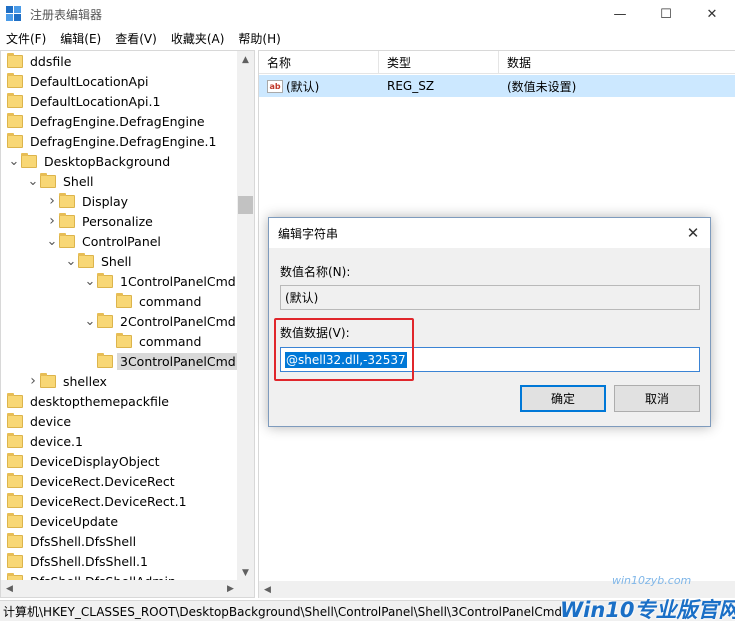 The height and width of the screenshot is (621, 735). What do you see at coordinates (259, 38) in the screenshot?
I see `menu-help: 帮助(H)` at bounding box center [259, 38].